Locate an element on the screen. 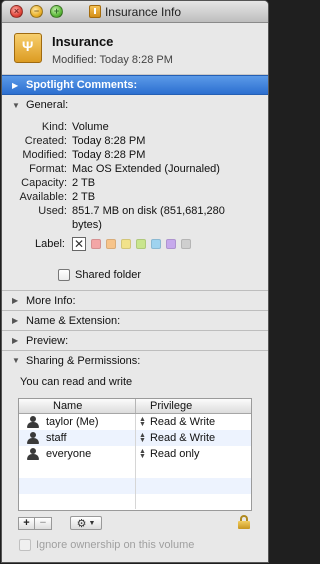 Image resolution: width=320 pixels, height=564 pixels. general-row-capacity: Capacity: 2 TB is located at coordinates (135, 183).